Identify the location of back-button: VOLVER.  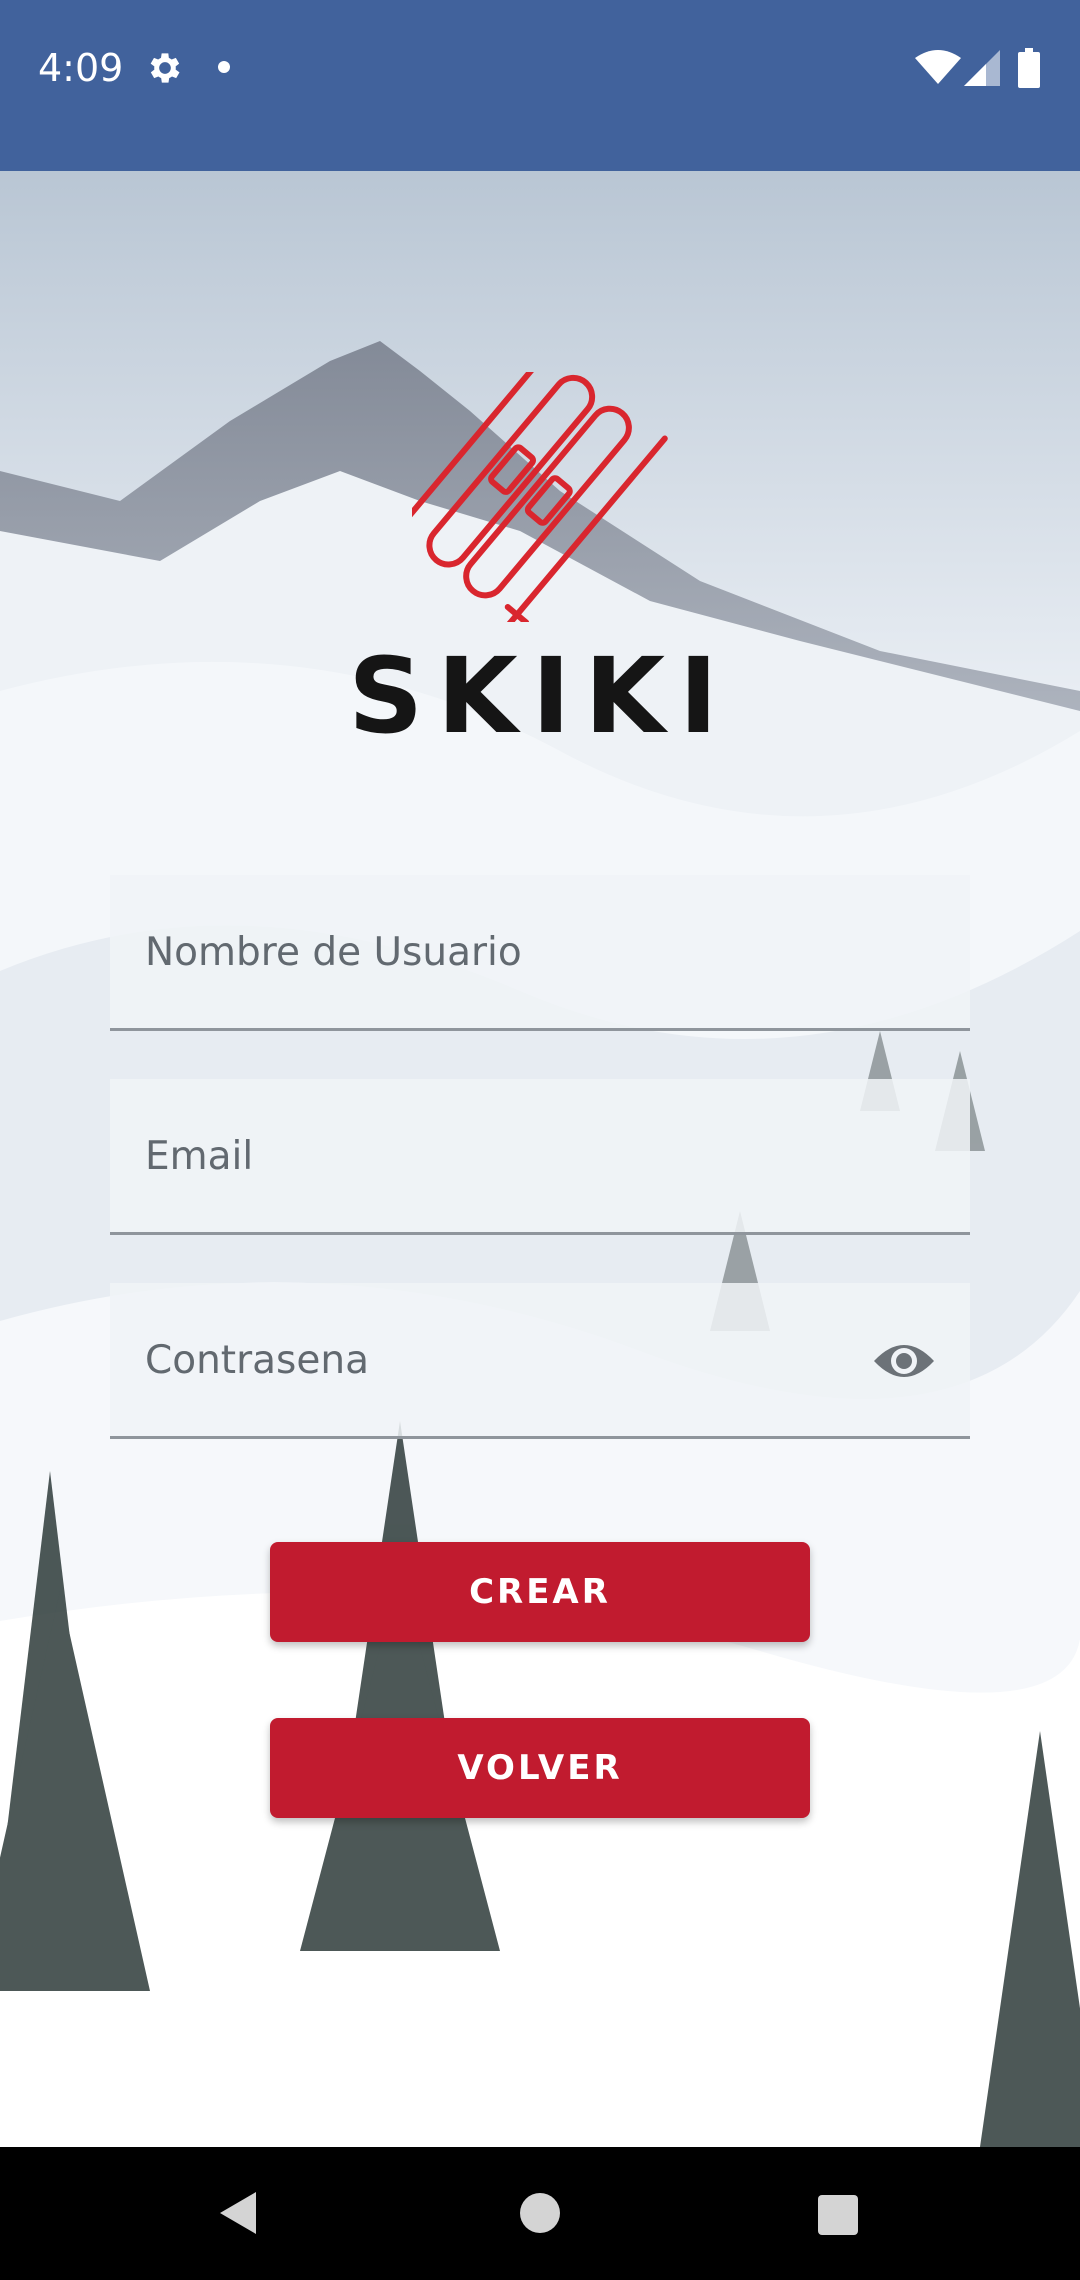
(540, 1768).